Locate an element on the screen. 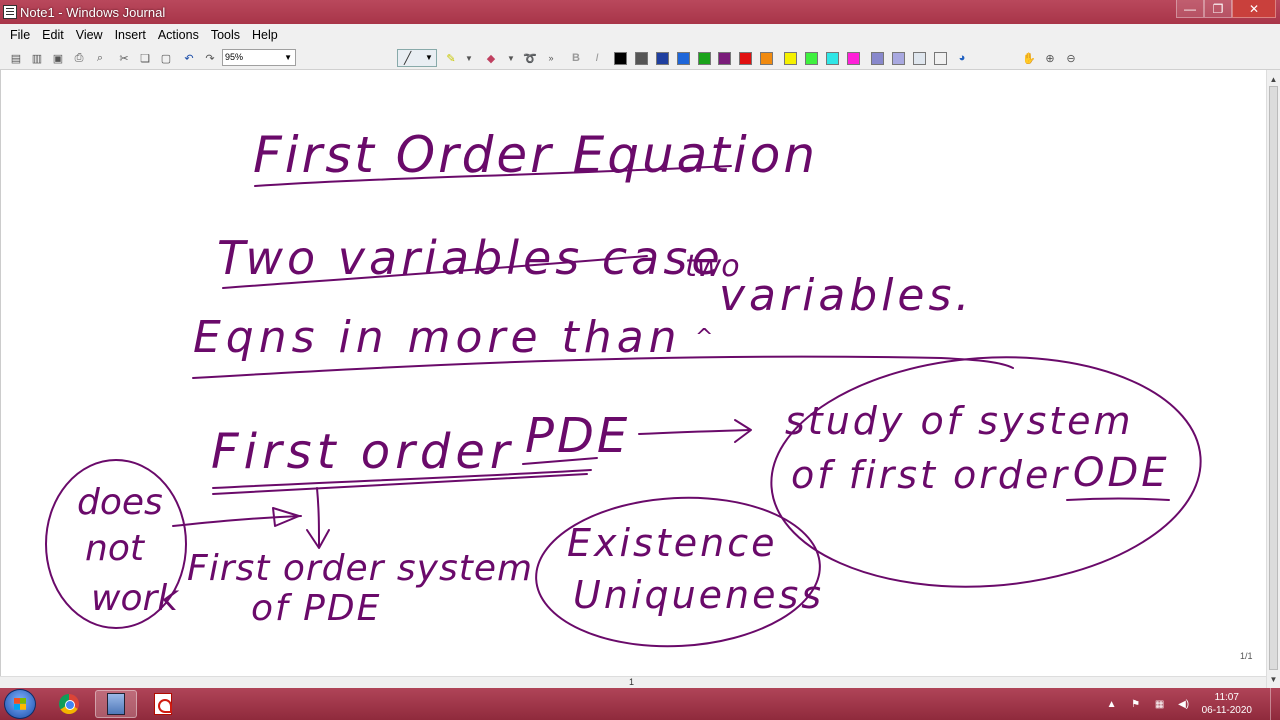 This screenshot has width=1280, height=720. menu-actions: Actions is located at coordinates (178, 35).